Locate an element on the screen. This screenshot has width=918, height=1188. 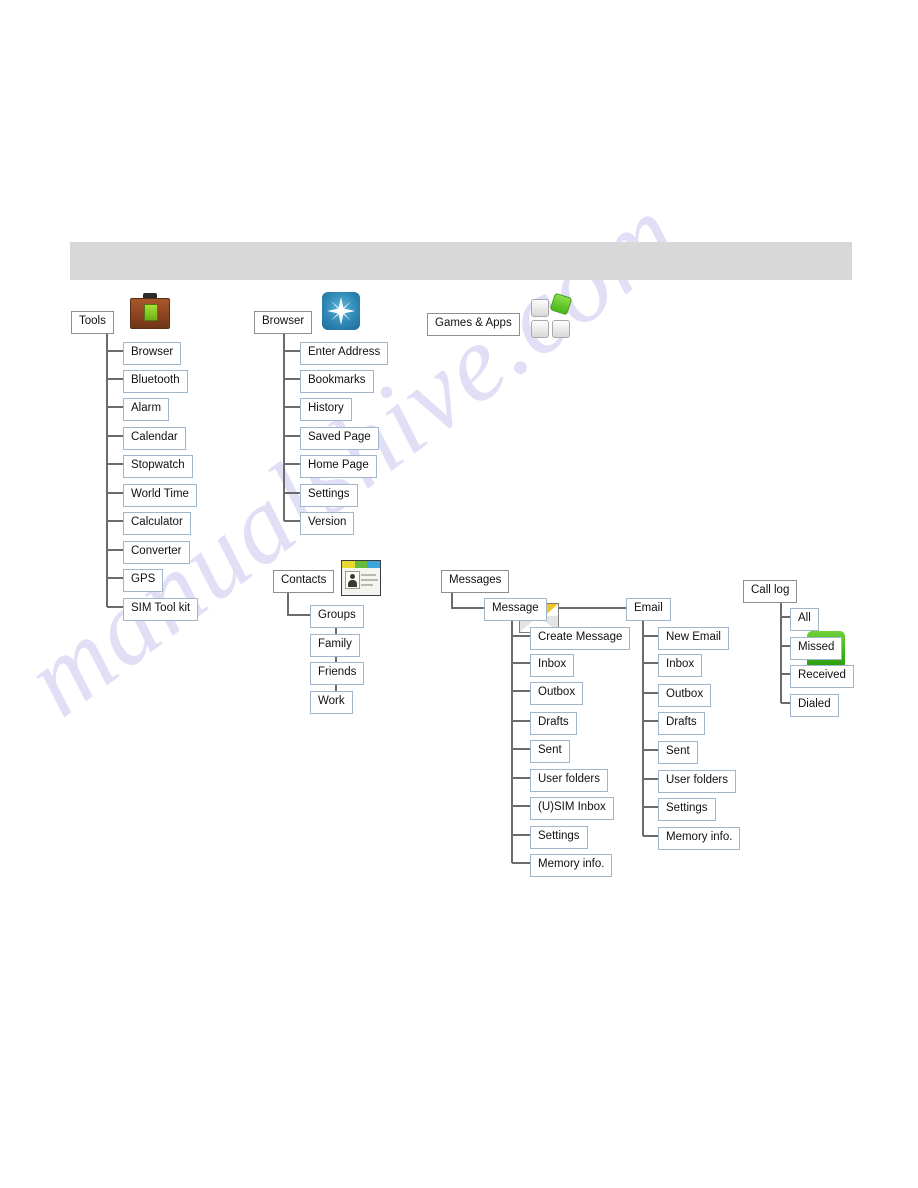
node-messages-root: Messages is located at coordinates (475, 581).